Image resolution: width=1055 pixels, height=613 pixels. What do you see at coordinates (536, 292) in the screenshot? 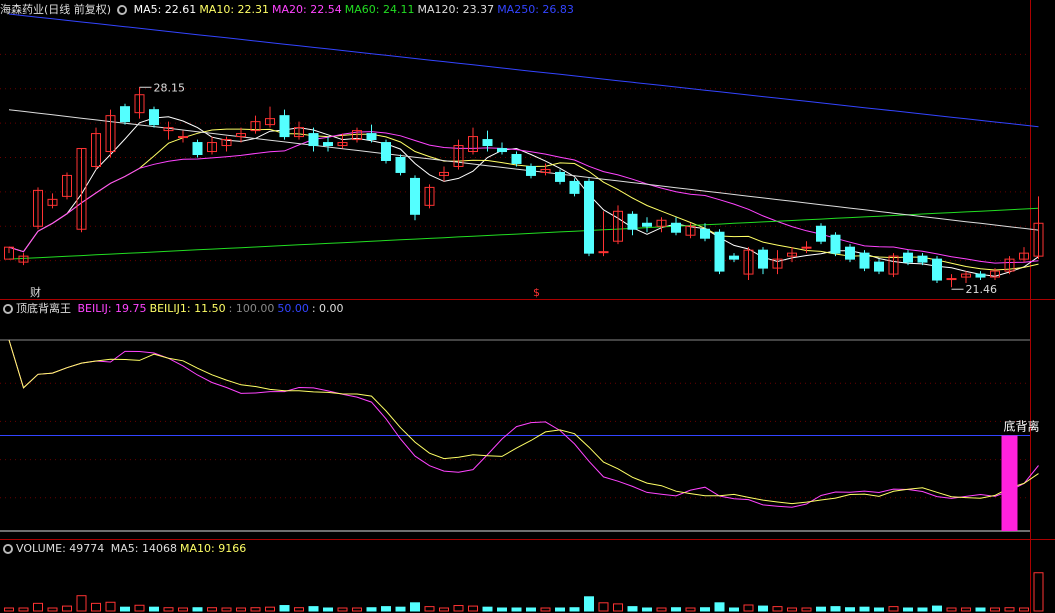
I see `event-marker: $` at bounding box center [536, 292].